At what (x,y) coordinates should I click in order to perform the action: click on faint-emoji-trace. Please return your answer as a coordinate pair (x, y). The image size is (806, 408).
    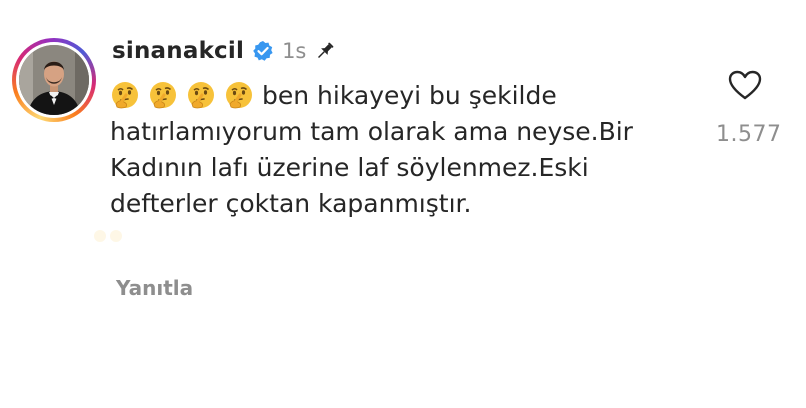
    Looking at the image, I should click on (112, 236).